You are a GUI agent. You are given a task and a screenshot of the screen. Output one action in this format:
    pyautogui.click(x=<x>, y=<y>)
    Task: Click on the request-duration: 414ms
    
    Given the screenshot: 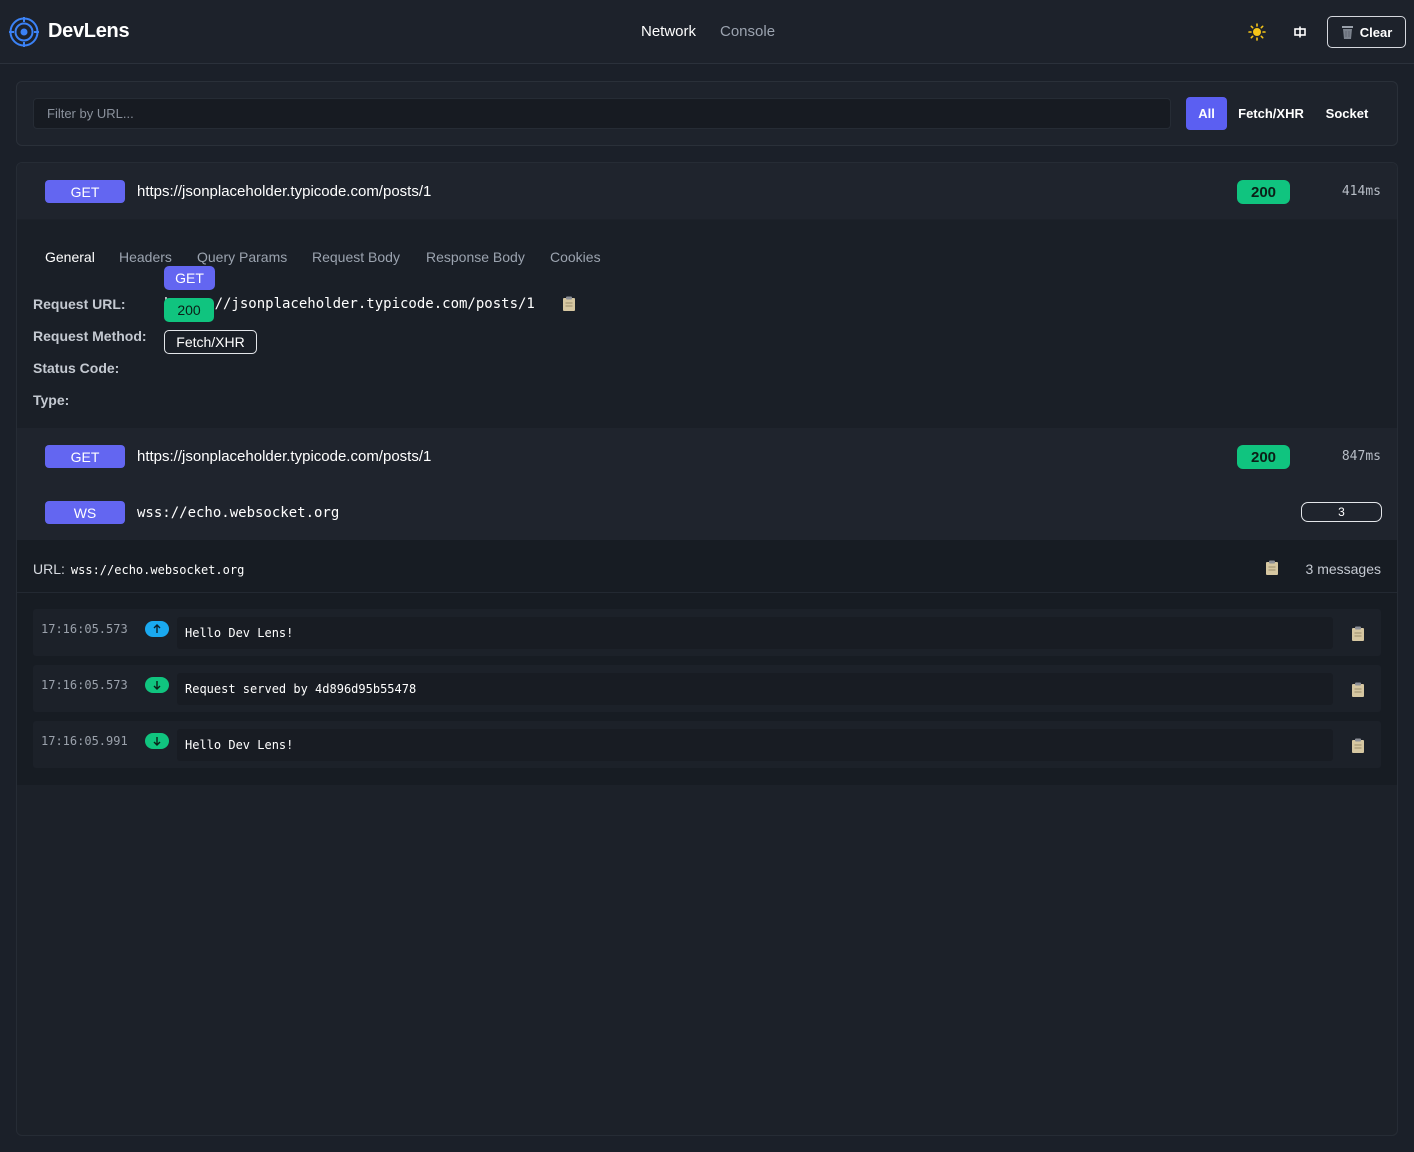 What is the action you would take?
    pyautogui.click(x=1361, y=191)
    